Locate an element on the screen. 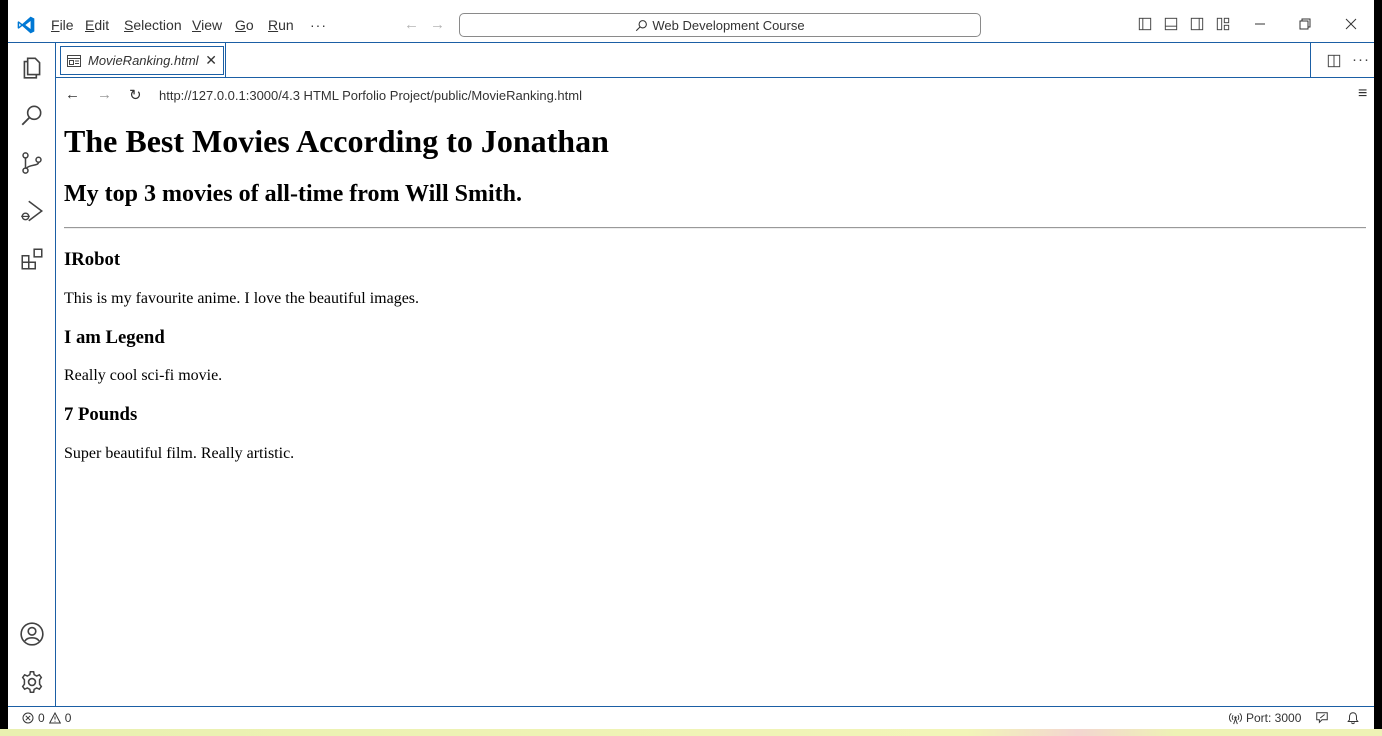 The image size is (1382, 736). editor-tab-bar: MovieRanking.html ✕ ··· is located at coordinates (715, 60).